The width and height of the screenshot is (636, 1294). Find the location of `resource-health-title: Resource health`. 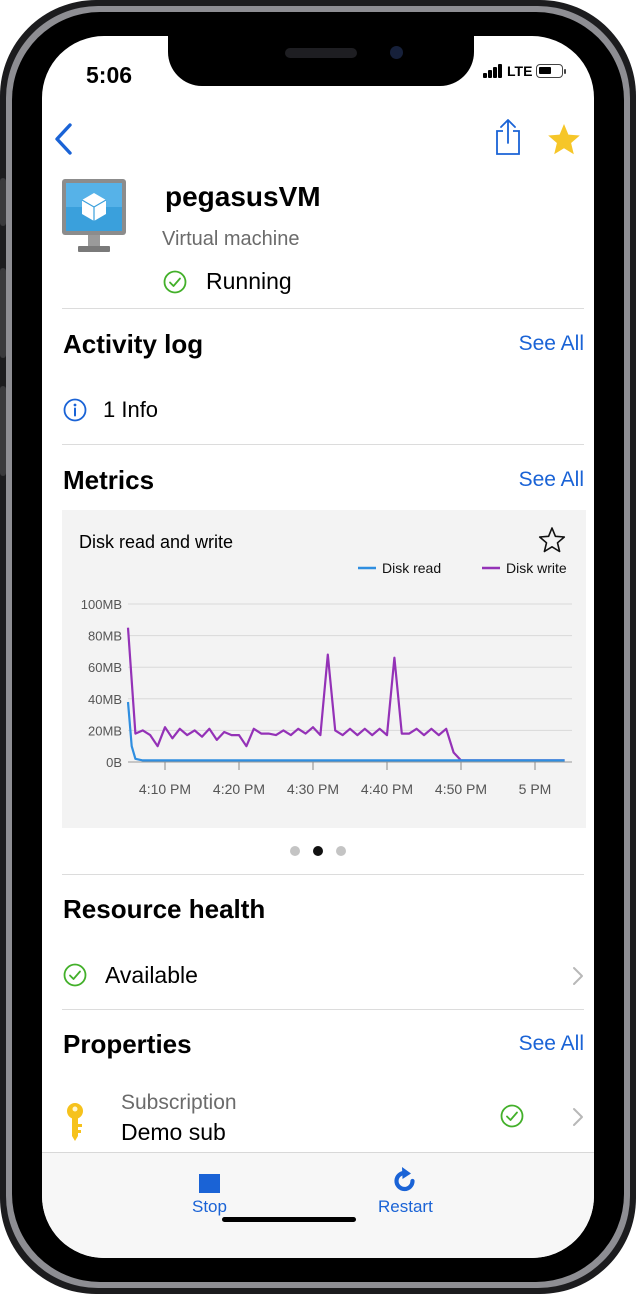

resource-health-title: Resource health is located at coordinates (164, 909).